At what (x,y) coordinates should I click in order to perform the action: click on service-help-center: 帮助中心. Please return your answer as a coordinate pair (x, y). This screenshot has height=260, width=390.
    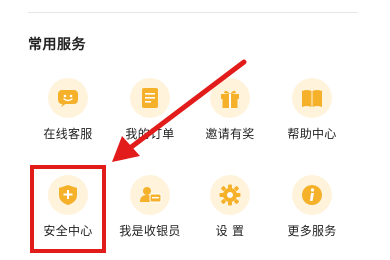
    Looking at the image, I should click on (312, 118).